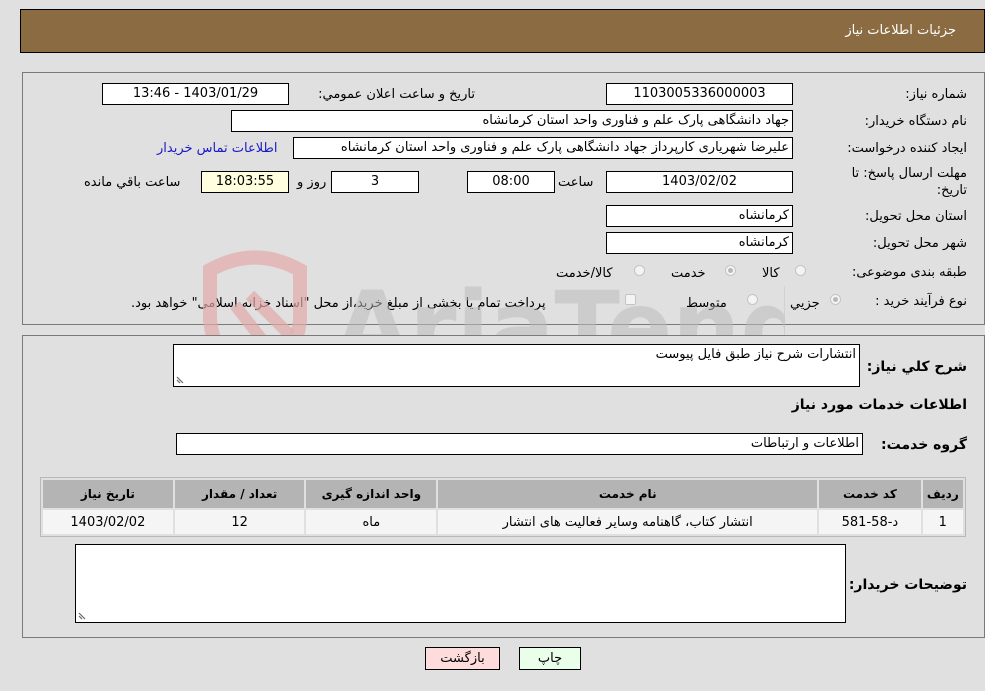  What do you see at coordinates (699, 243) in the screenshot?
I see `city-field: کرمانشاه` at bounding box center [699, 243].